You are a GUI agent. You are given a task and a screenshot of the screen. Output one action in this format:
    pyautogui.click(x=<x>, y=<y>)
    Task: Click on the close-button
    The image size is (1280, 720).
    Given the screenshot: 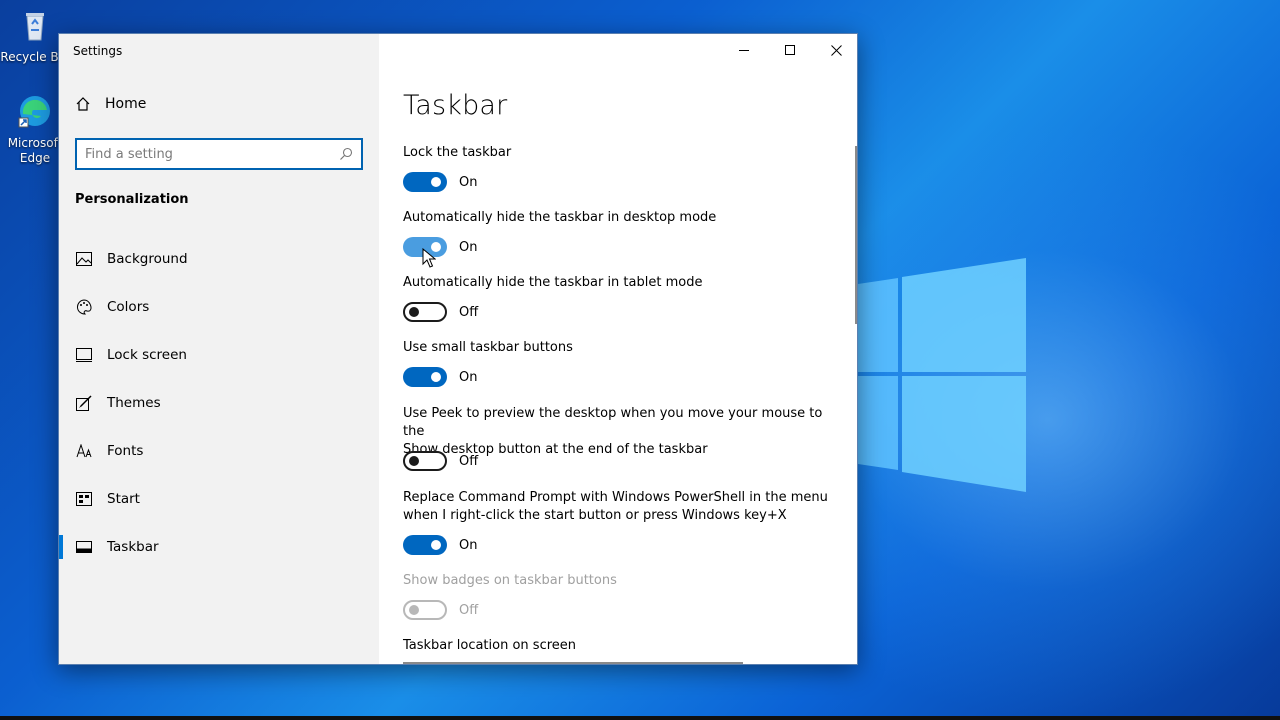 What is the action you would take?
    pyautogui.click(x=835, y=50)
    